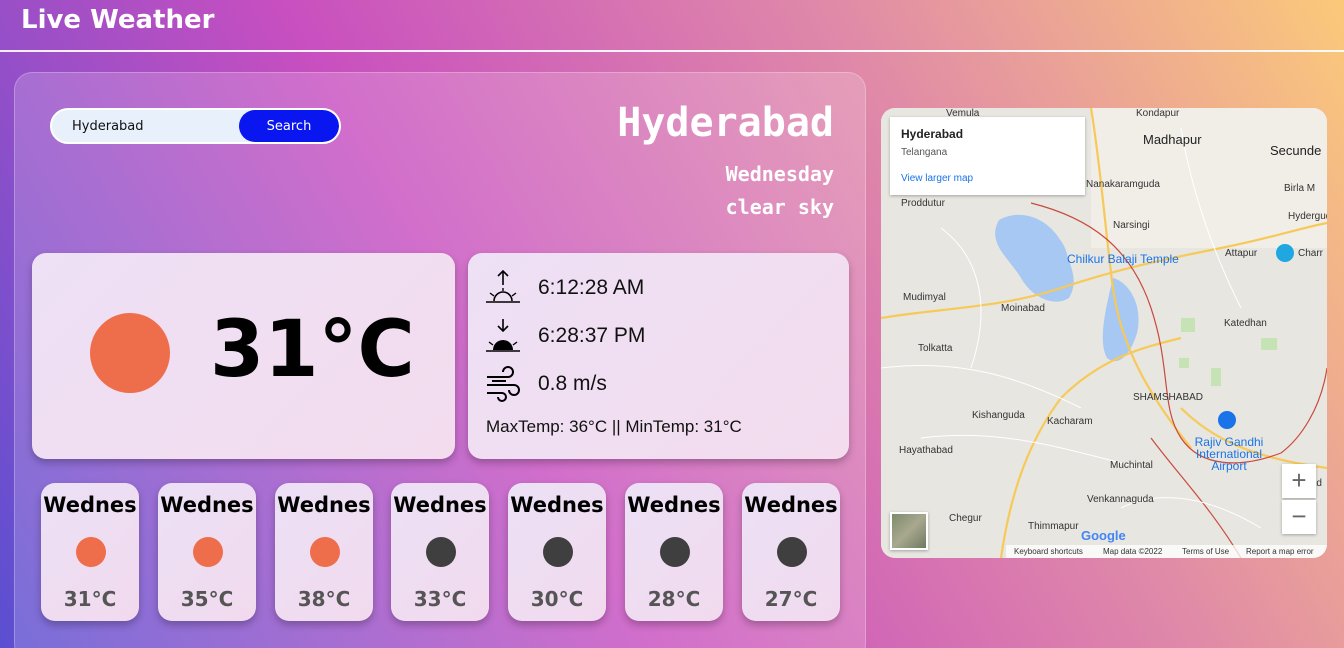 The image size is (1344, 648). Describe the element at coordinates (1229, 454) in the screenshot. I see `map-label: Rajiv Gandhi International Airport` at that location.